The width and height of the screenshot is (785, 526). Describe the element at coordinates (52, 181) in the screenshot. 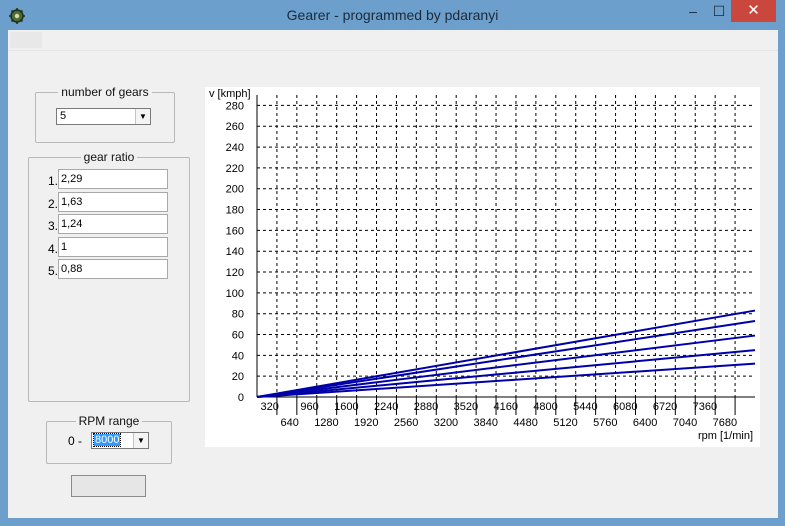

I see `gear-ratio-number: 1.` at that location.